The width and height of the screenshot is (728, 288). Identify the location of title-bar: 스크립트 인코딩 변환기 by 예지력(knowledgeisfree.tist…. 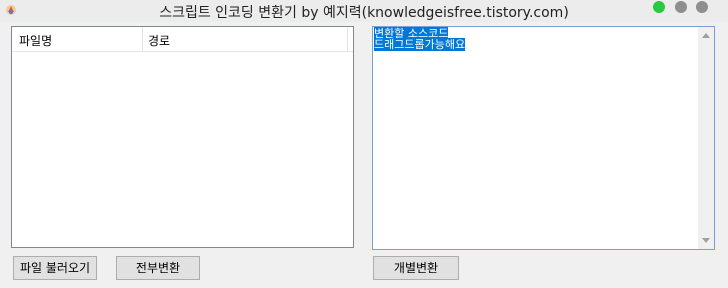
(364, 11).